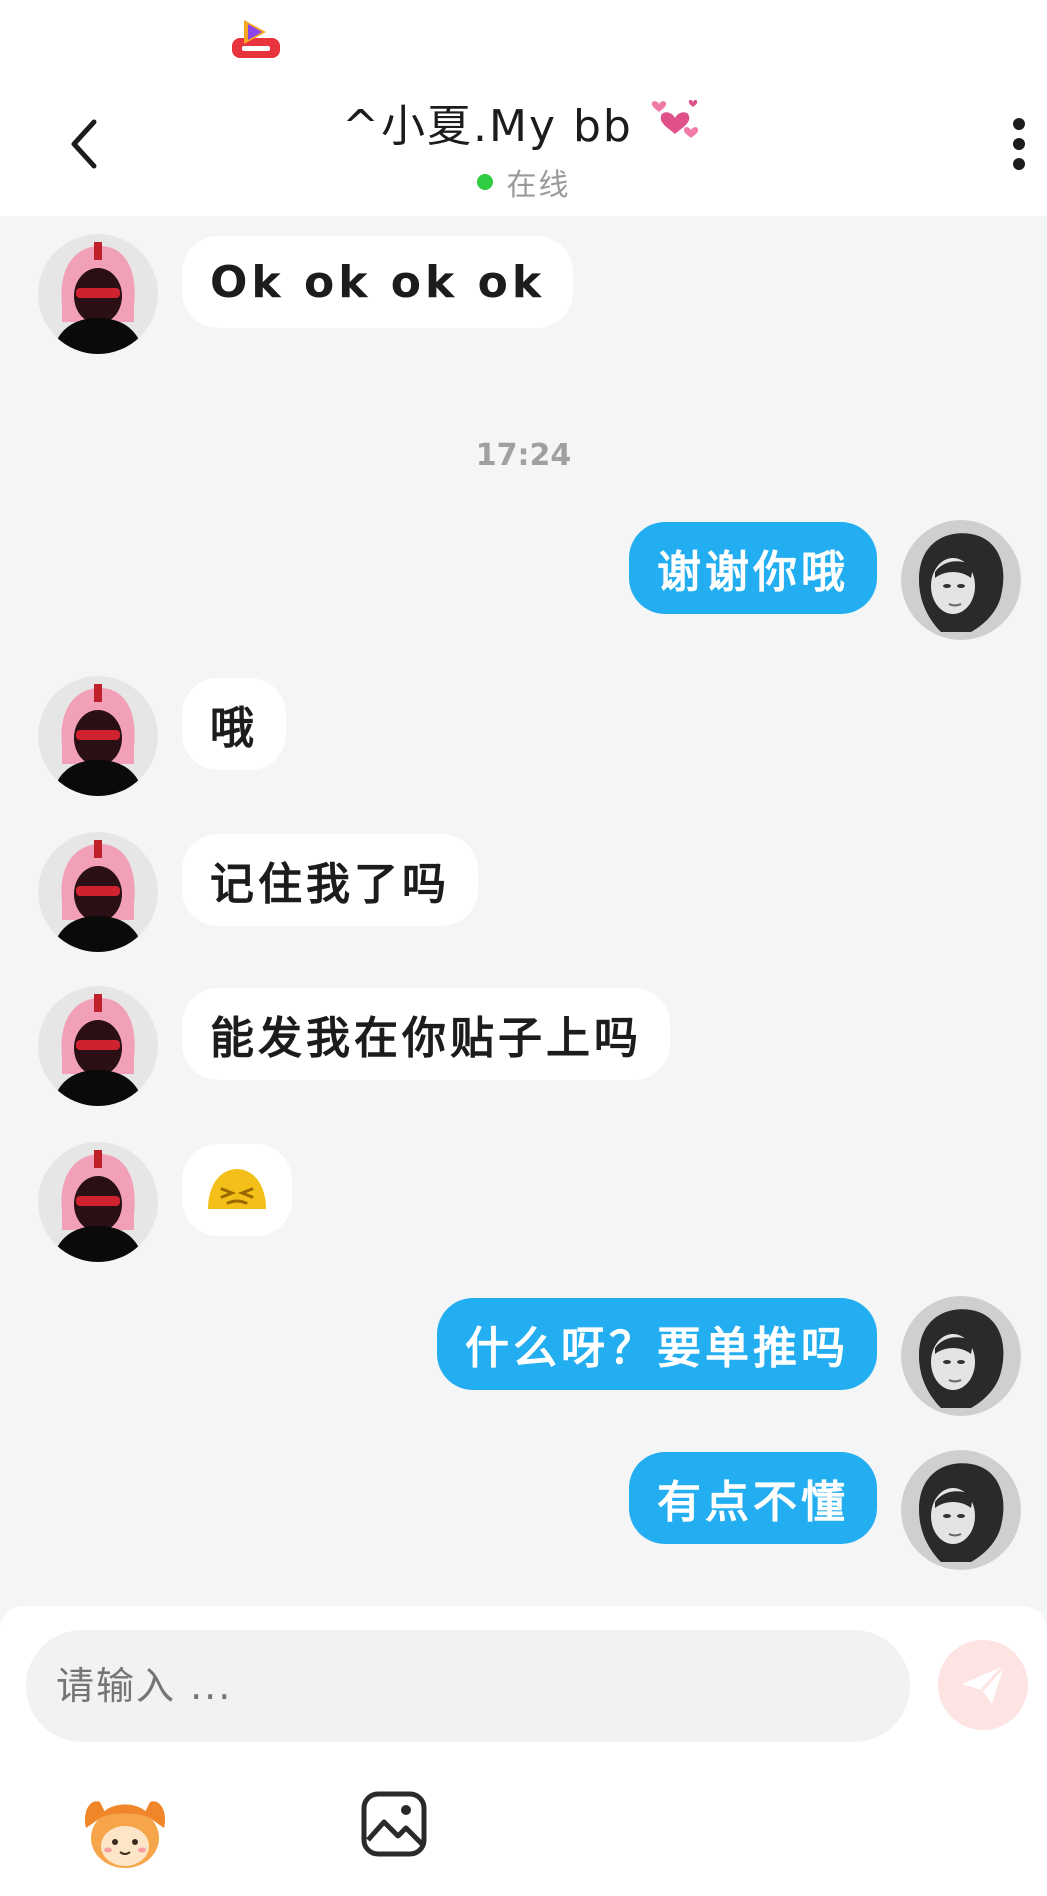  I want to click on message-input, so click(468, 1686).